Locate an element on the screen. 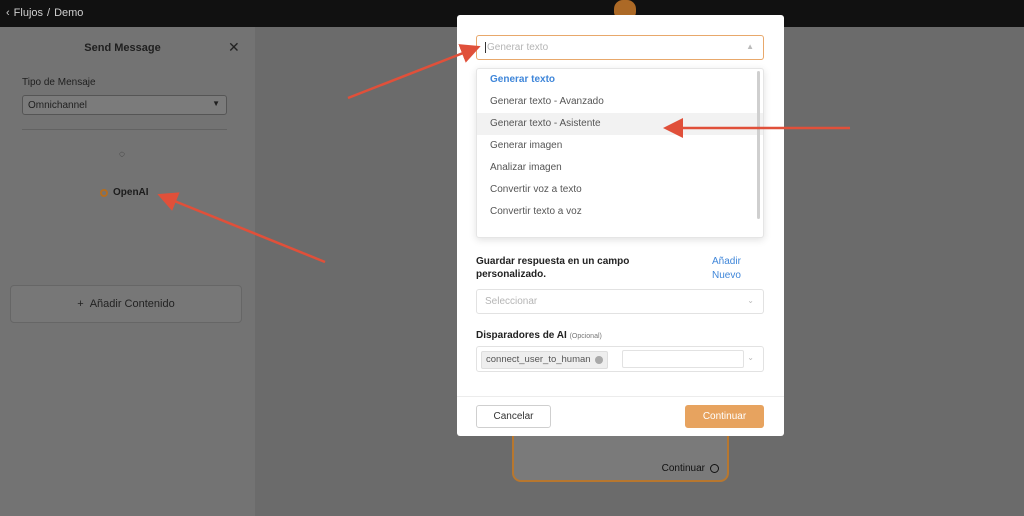  message-type-select: Omnichannel ▼ is located at coordinates (124, 105).